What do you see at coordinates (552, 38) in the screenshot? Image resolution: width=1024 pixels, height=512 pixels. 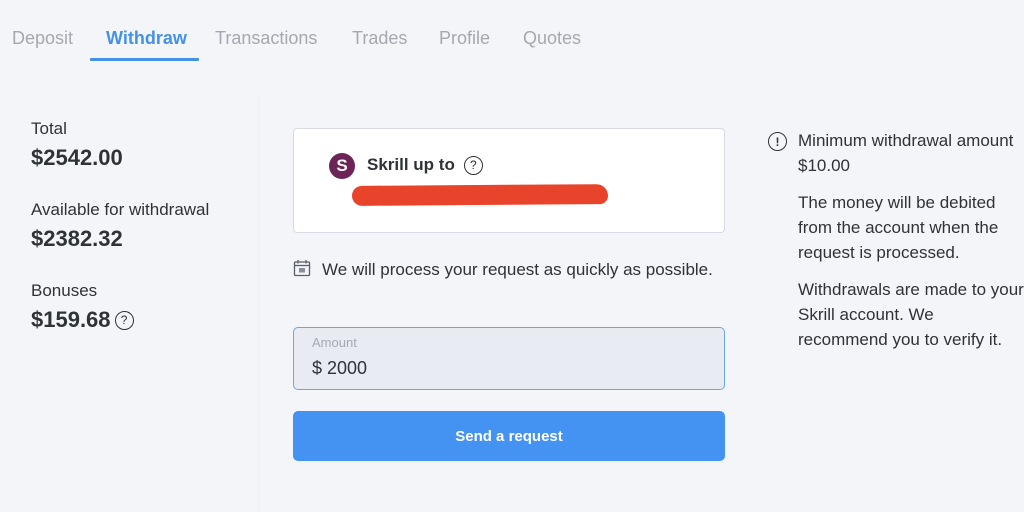 I see `tab-quotes: Quotes` at bounding box center [552, 38].